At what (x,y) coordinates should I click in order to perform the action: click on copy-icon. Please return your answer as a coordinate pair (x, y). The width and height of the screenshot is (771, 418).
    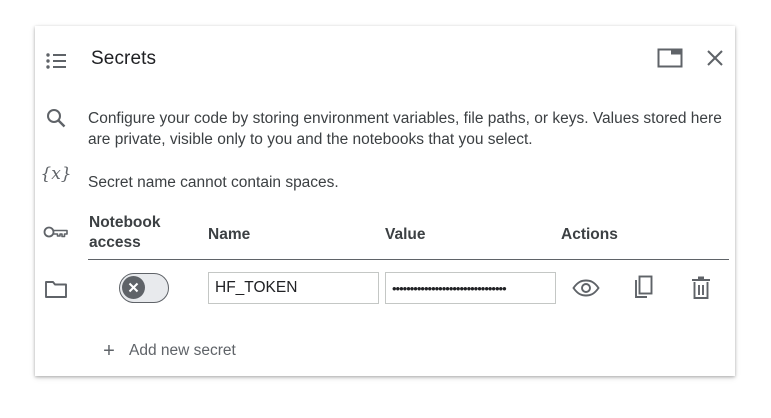
    Looking at the image, I should click on (644, 286).